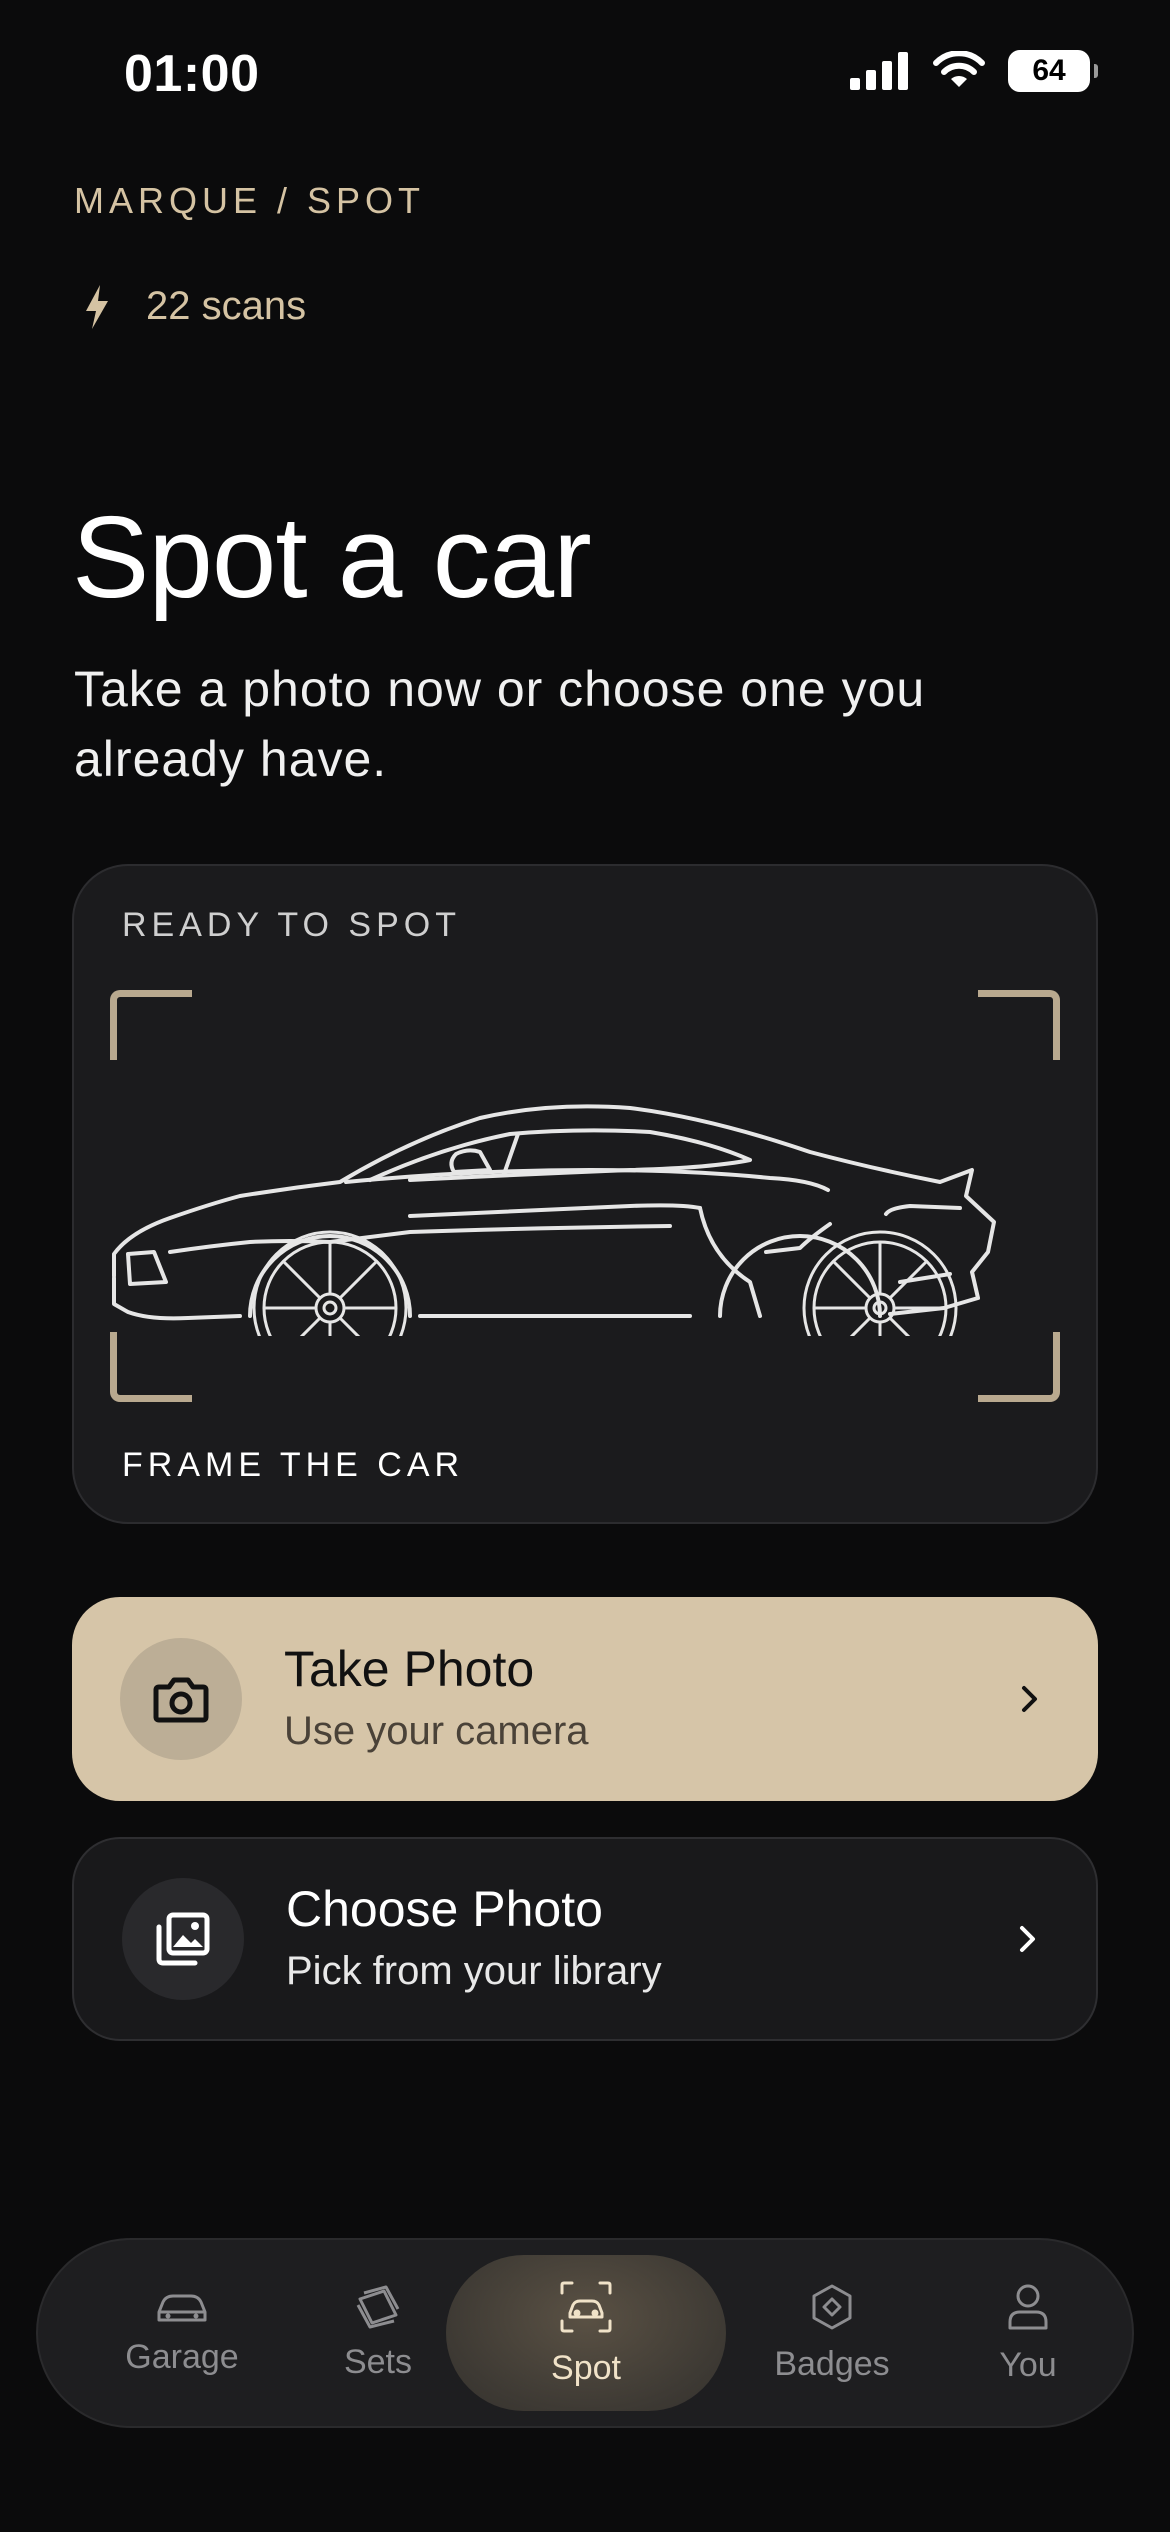 The width and height of the screenshot is (1170, 2532). Describe the element at coordinates (378, 2333) in the screenshot. I see `tab-sets: Sets` at that location.